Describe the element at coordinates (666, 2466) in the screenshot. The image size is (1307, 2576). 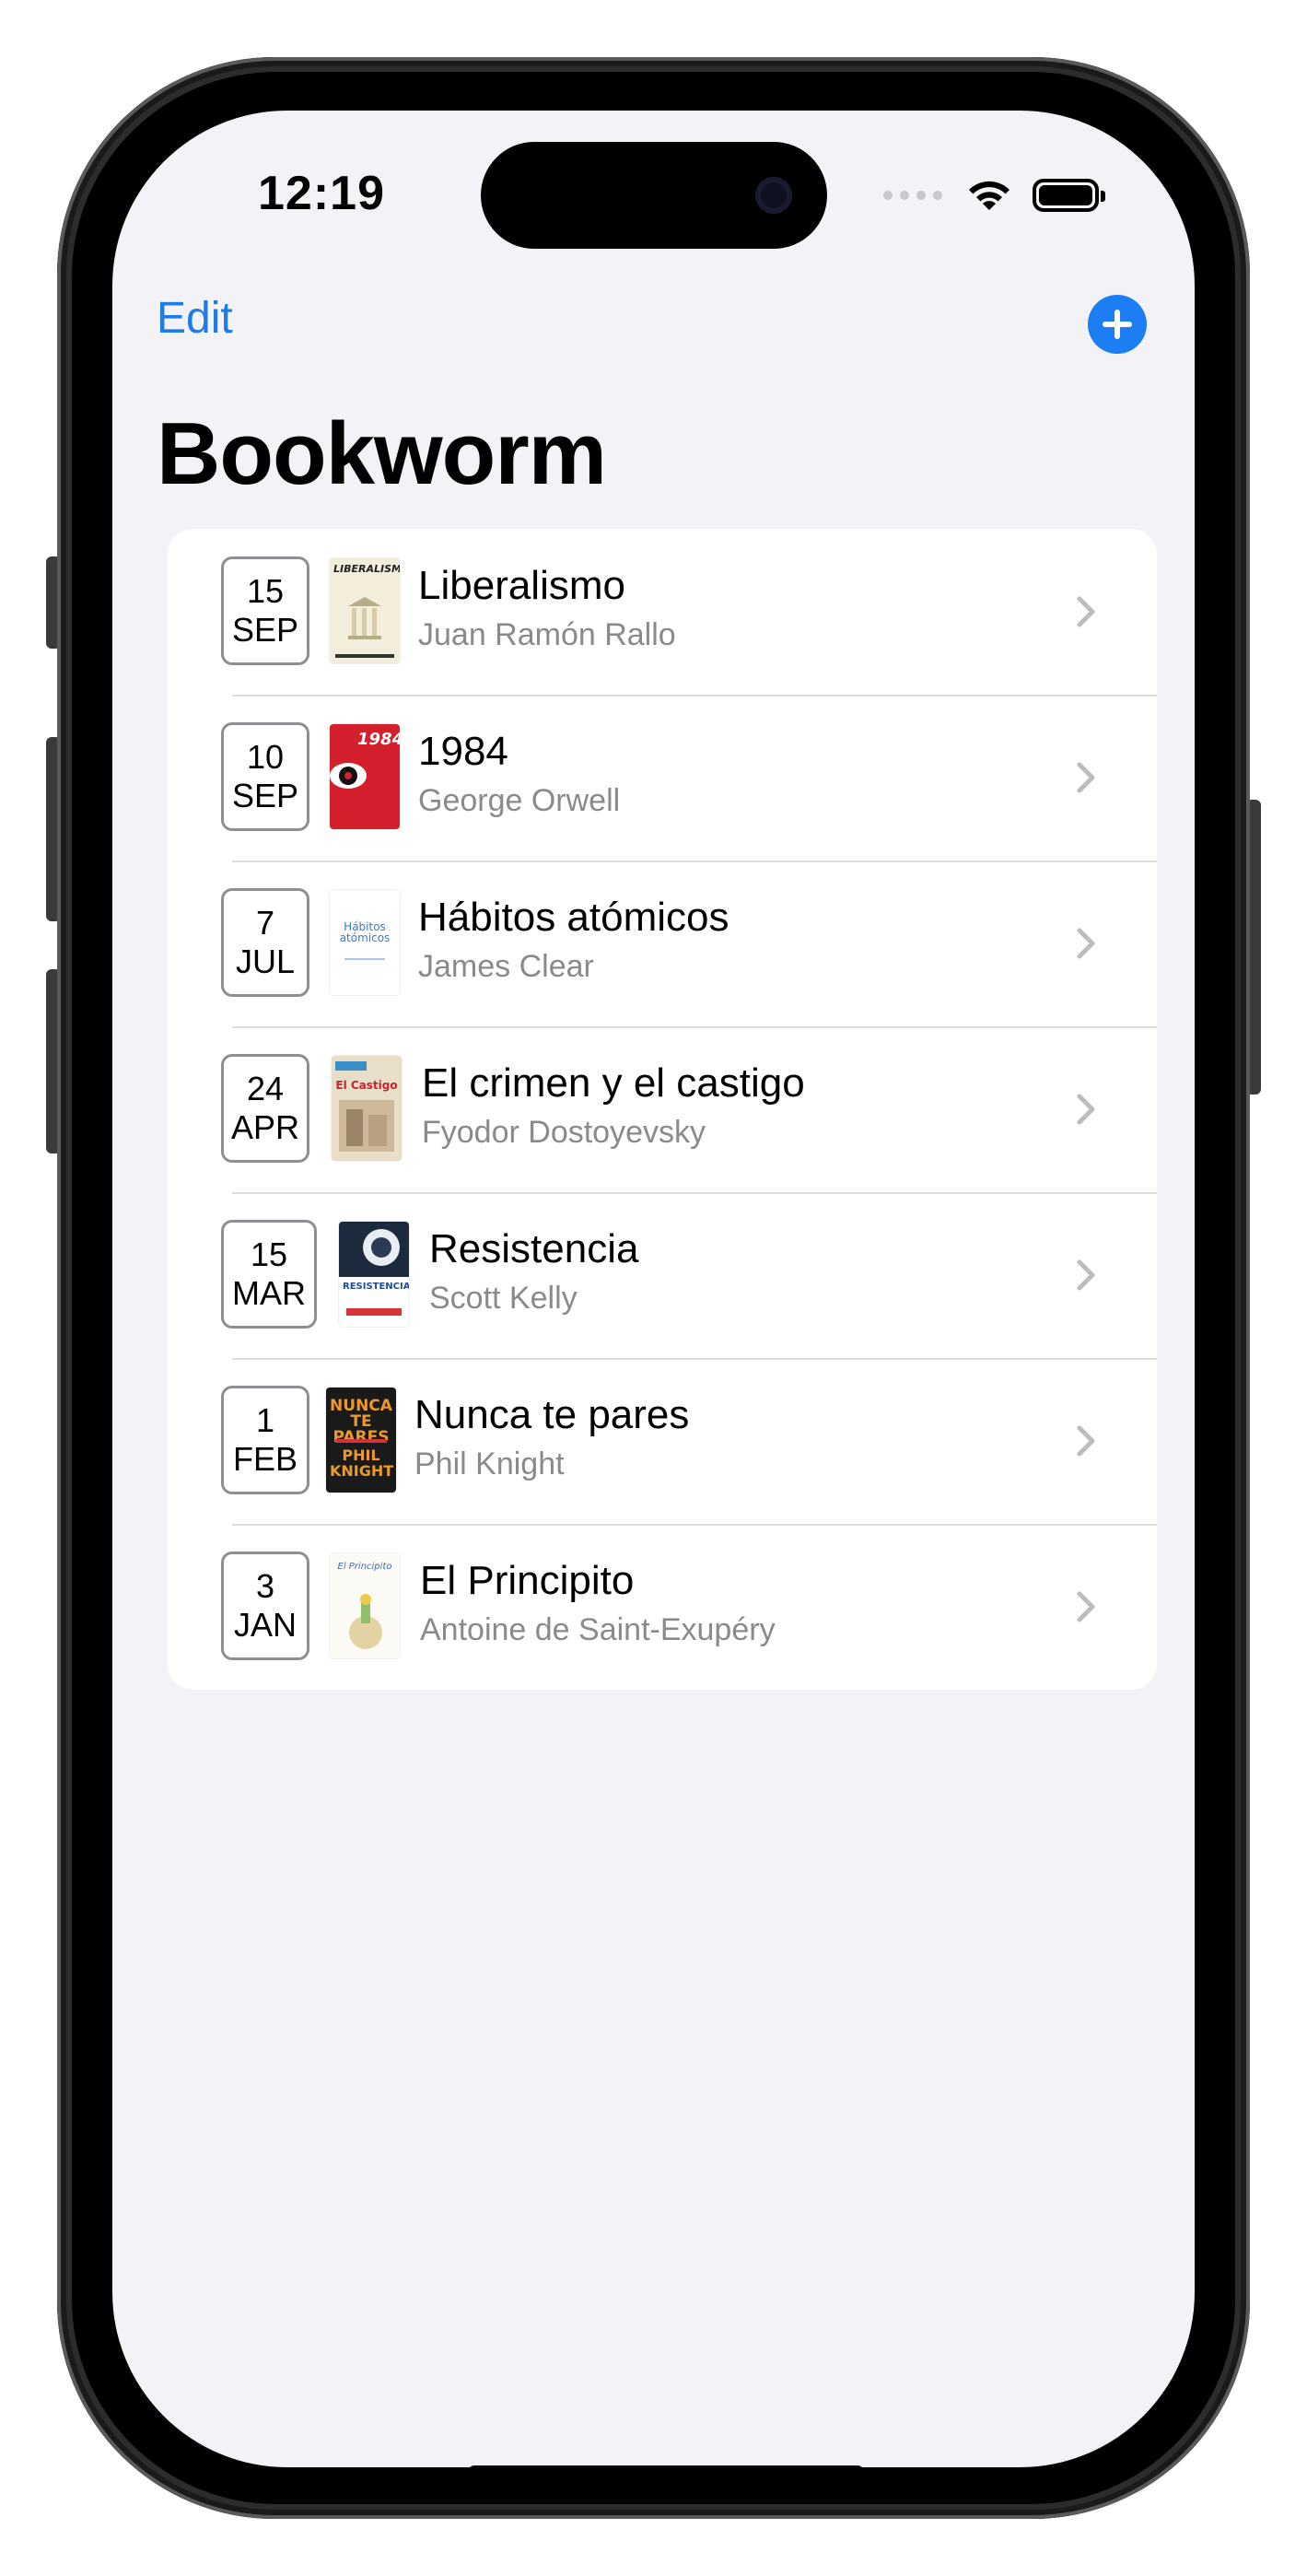
I see `home-indicator` at that location.